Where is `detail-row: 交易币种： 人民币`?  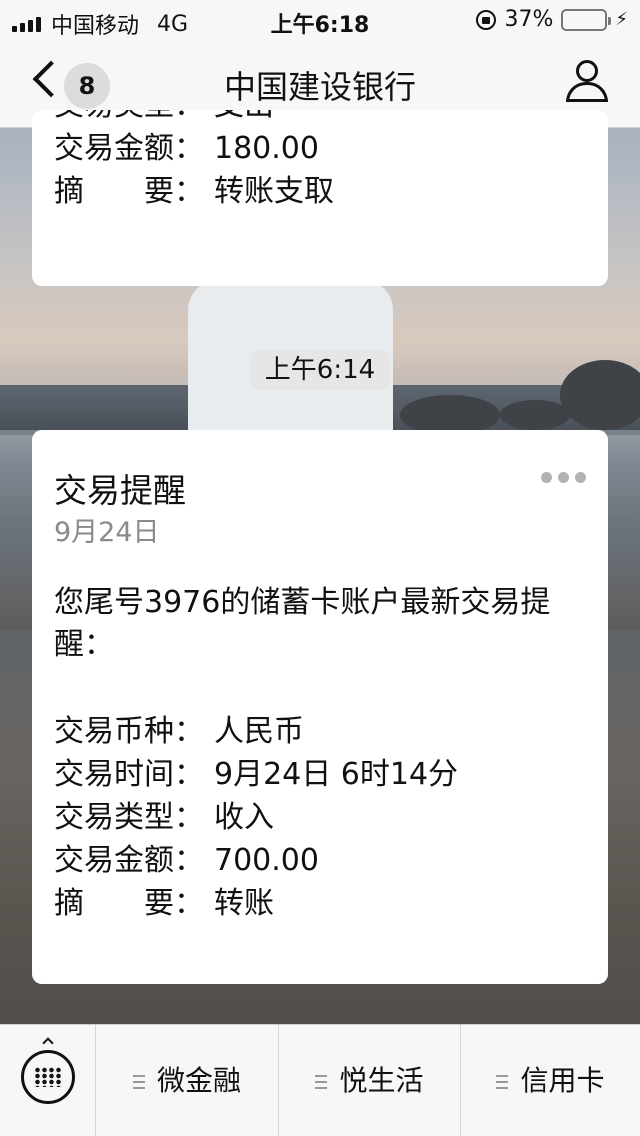 detail-row: 交易币种： 人民币 is located at coordinates (256, 731).